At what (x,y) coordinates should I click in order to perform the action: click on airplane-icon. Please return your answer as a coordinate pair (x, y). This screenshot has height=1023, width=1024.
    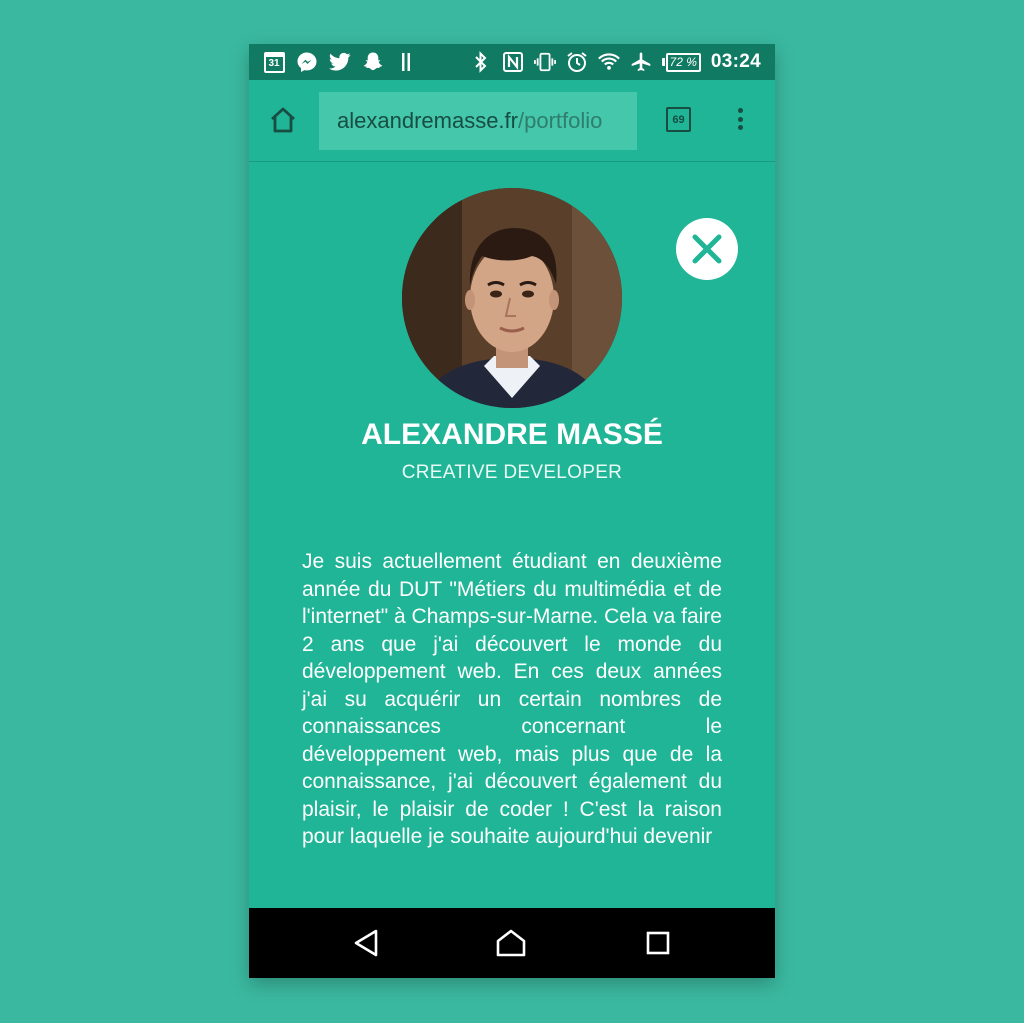
    Looking at the image, I should click on (641, 62).